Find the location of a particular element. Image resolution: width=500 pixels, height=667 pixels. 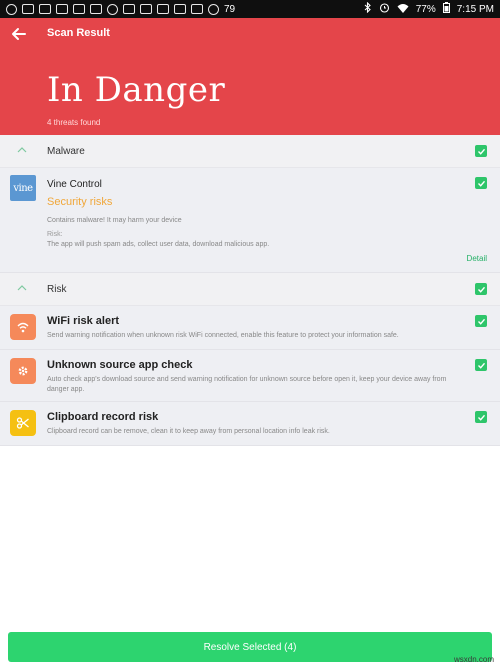

alarm-icon is located at coordinates (384, 9).